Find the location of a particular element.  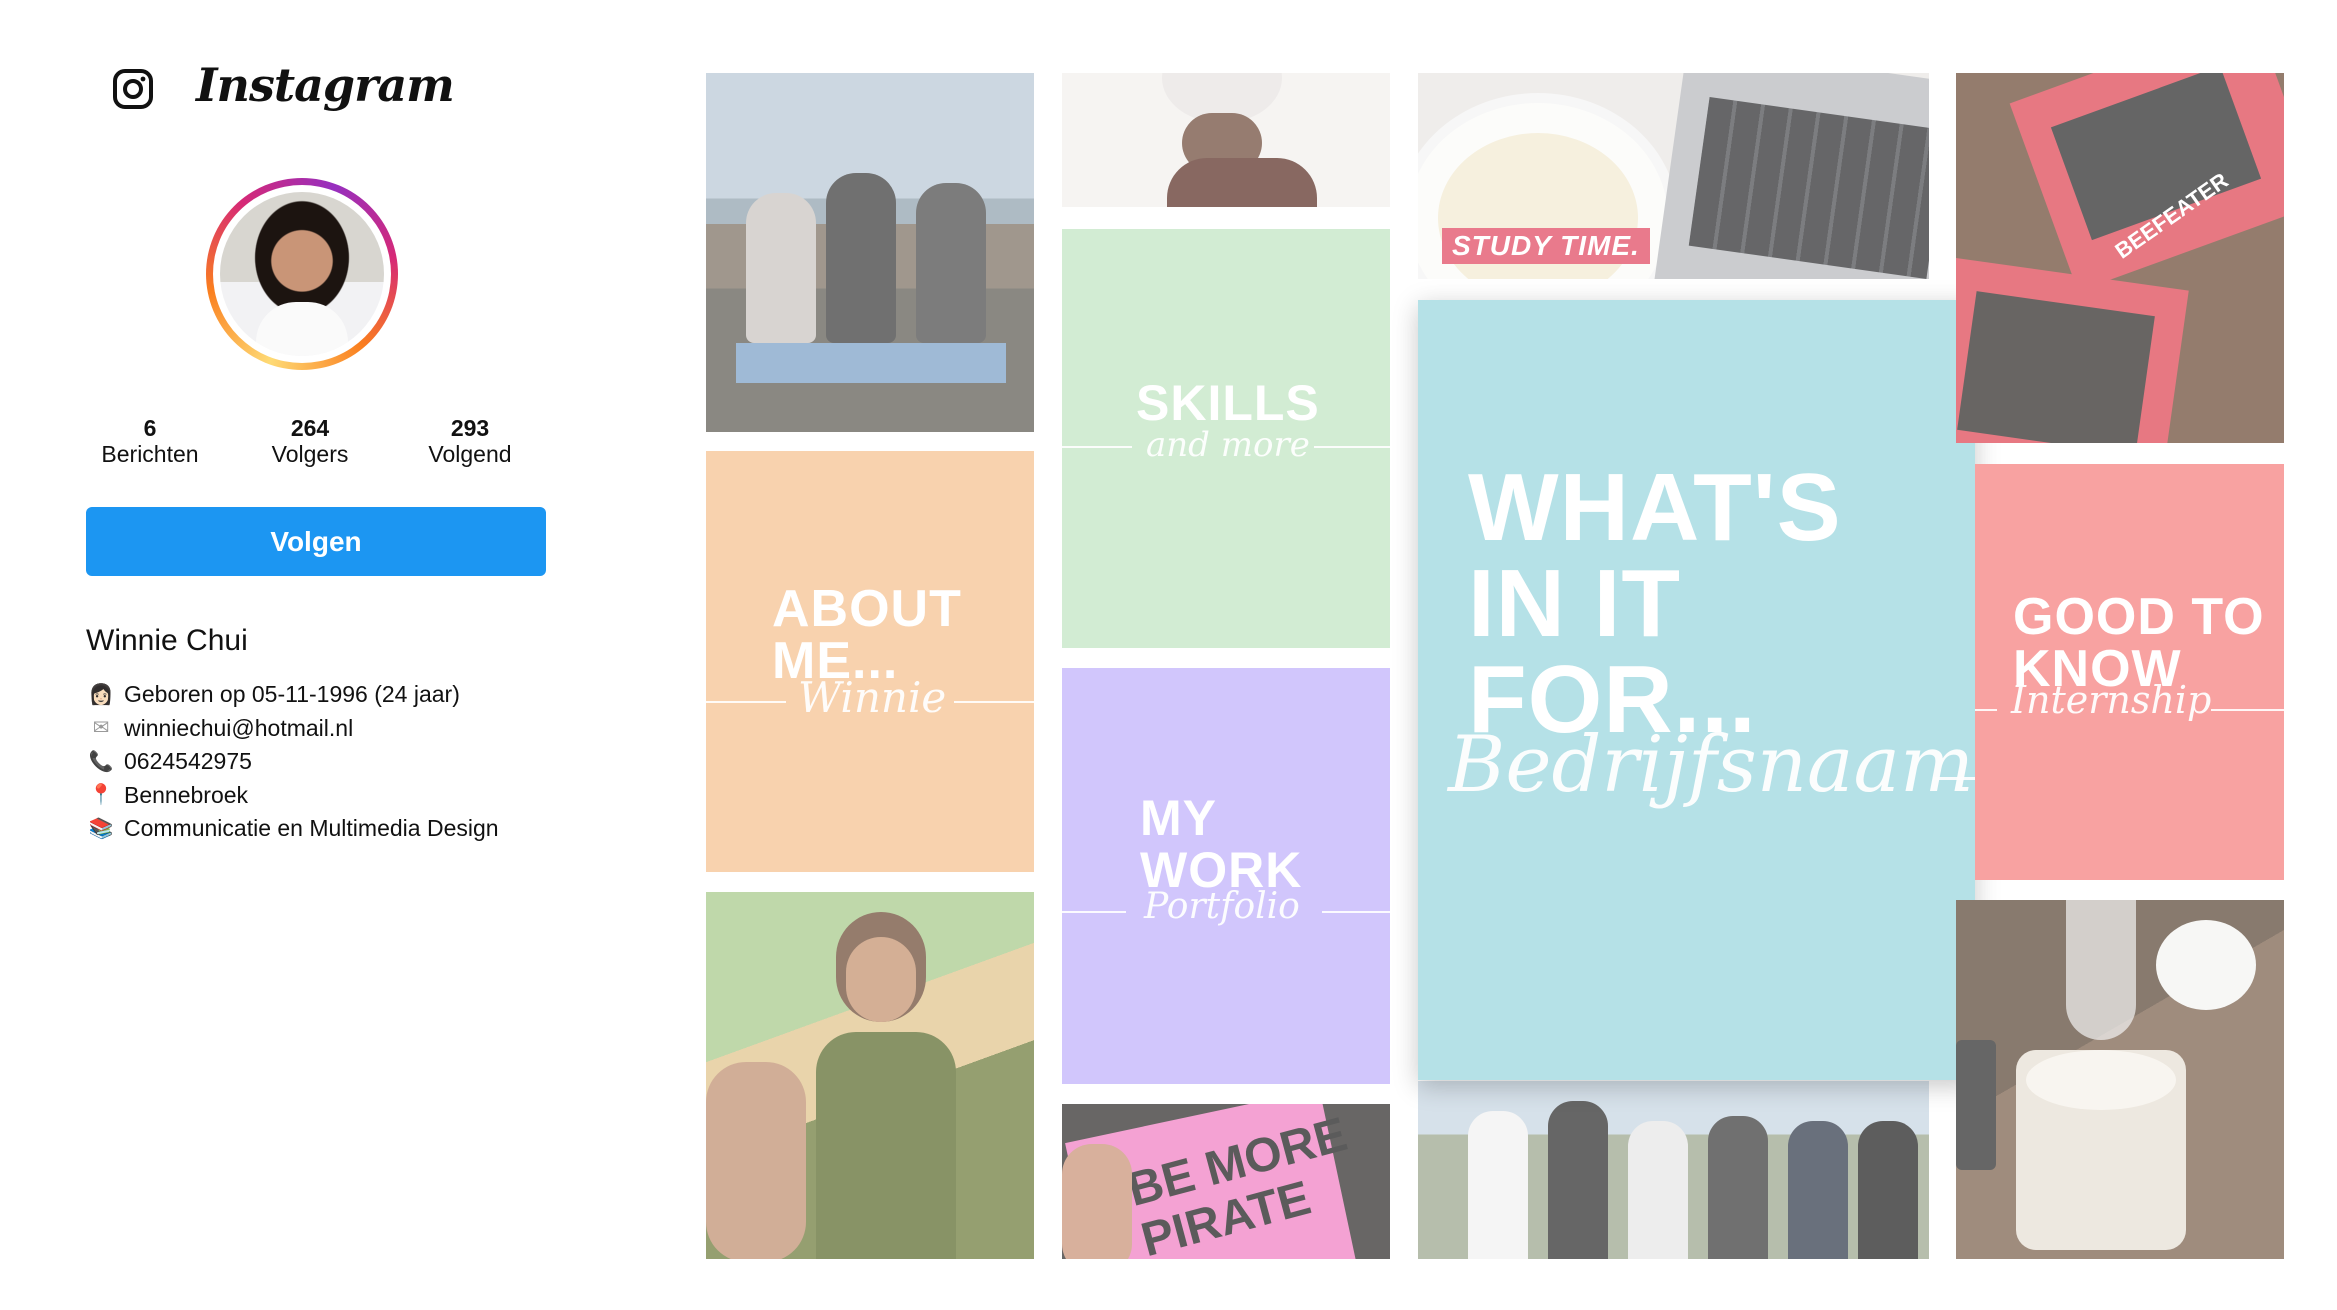

about-line-left is located at coordinates (746, 702).